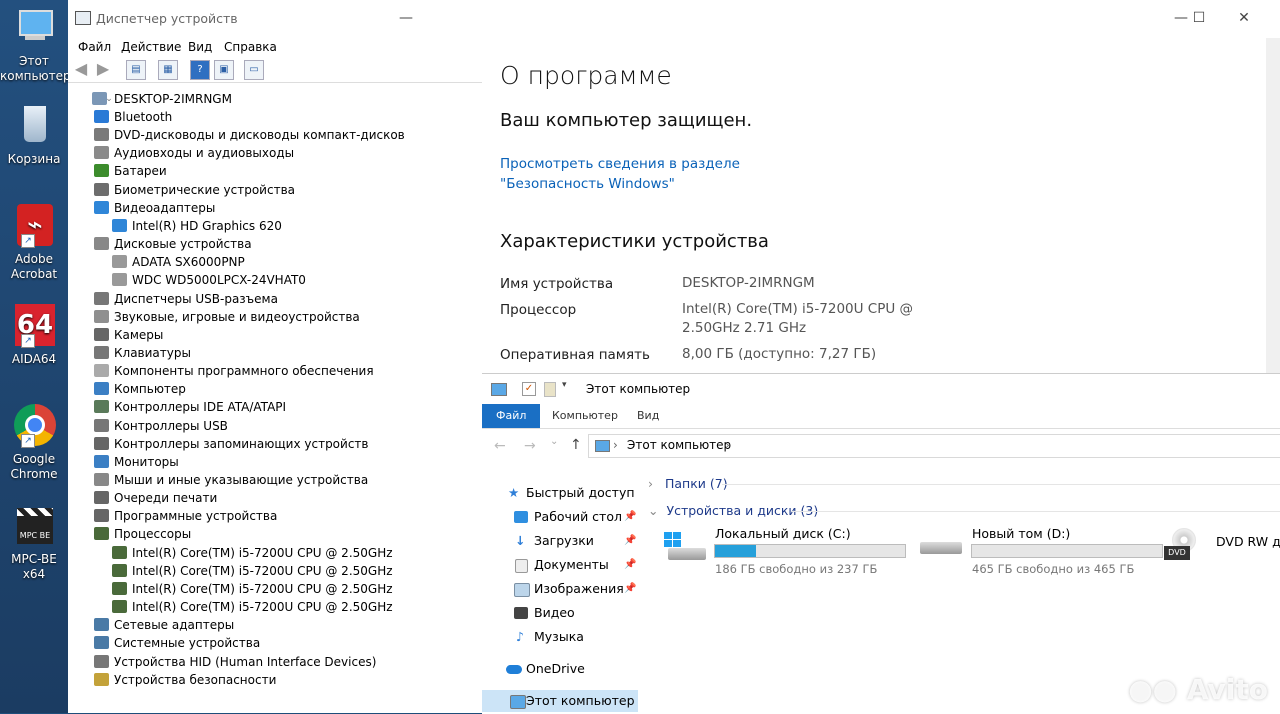  Describe the element at coordinates (250, 47) in the screenshot. I see `menu-help: Справка` at that location.